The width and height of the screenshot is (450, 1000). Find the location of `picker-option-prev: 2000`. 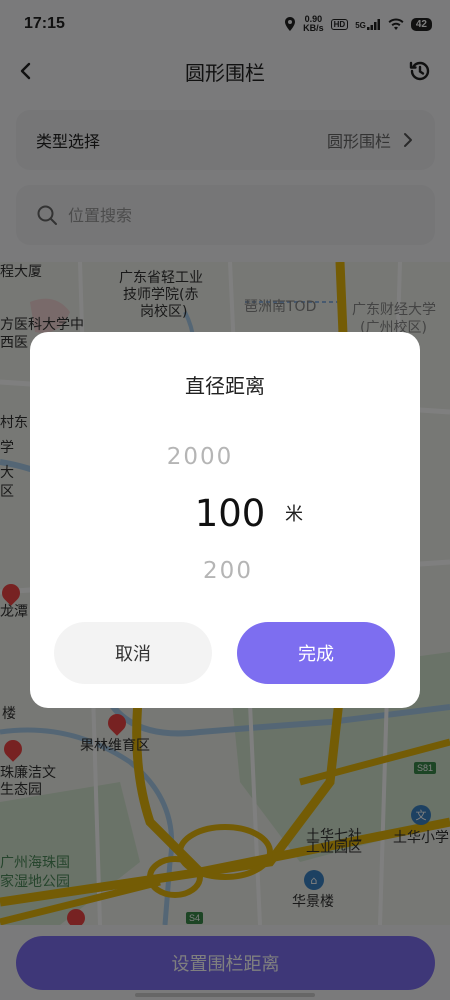

picker-option-prev: 2000 is located at coordinates (200, 457).